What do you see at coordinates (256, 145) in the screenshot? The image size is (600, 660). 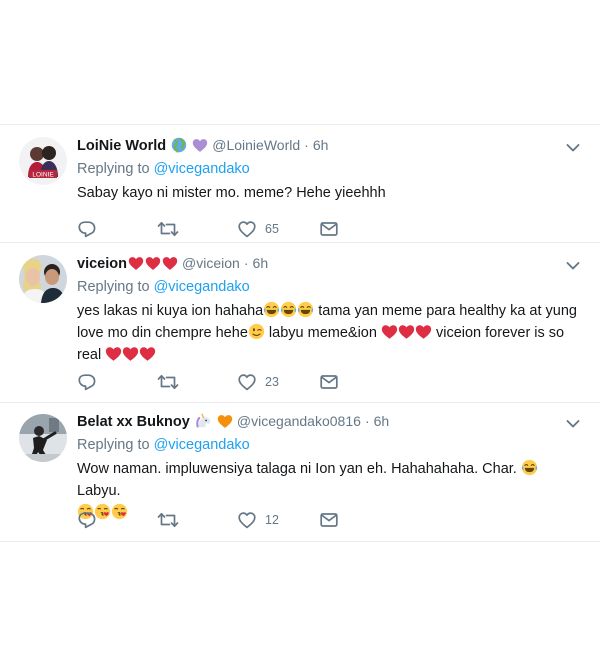 I see `username: @LoinieWorld` at bounding box center [256, 145].